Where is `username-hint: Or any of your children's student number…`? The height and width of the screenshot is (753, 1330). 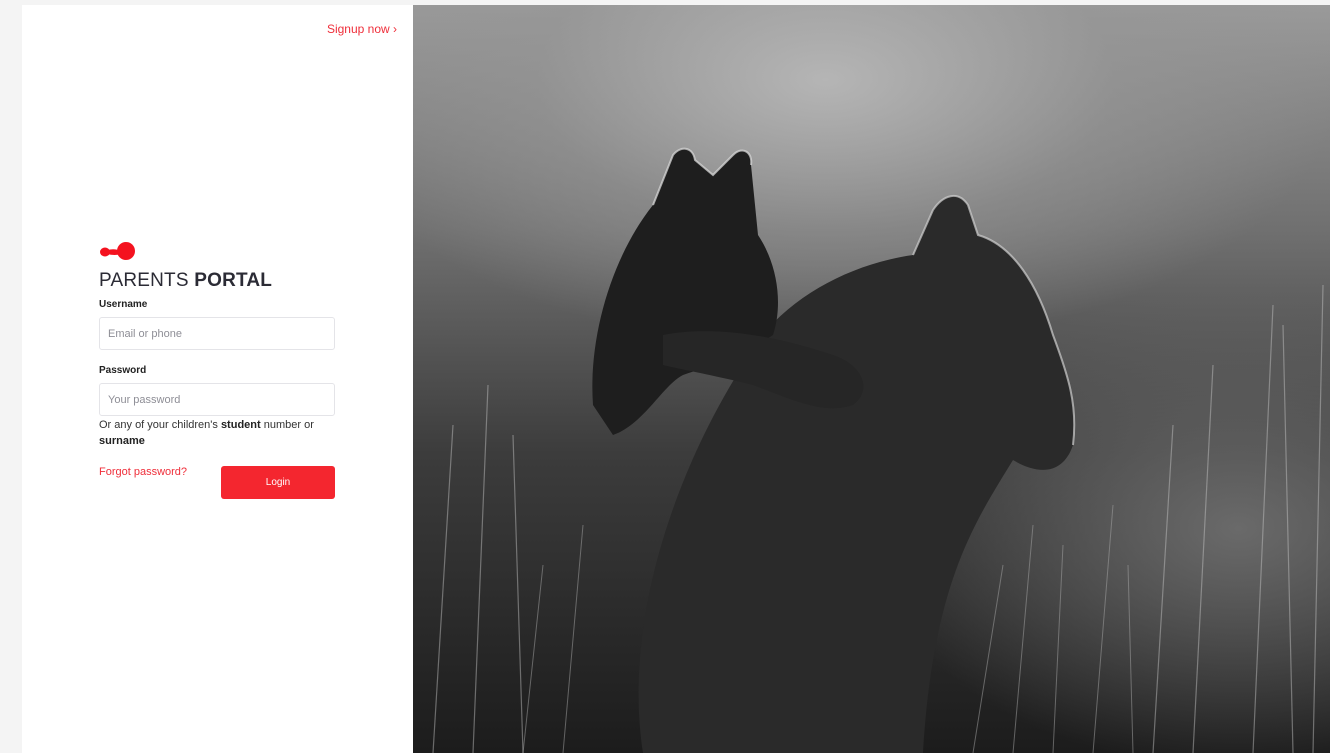
username-hint: Or any of your children's student number… is located at coordinates (217, 433).